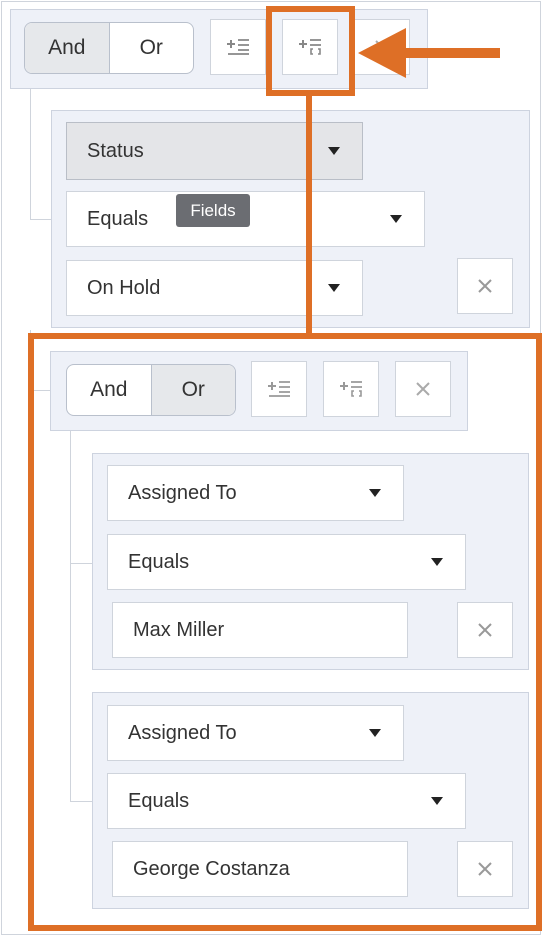 The height and width of the screenshot is (938, 544). I want to click on add-rule-icon, so click(238, 47).